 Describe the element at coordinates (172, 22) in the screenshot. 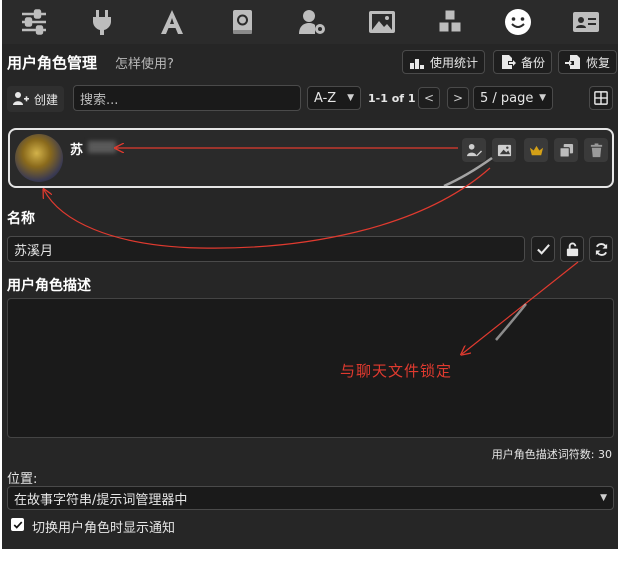

I see `font-icon` at that location.